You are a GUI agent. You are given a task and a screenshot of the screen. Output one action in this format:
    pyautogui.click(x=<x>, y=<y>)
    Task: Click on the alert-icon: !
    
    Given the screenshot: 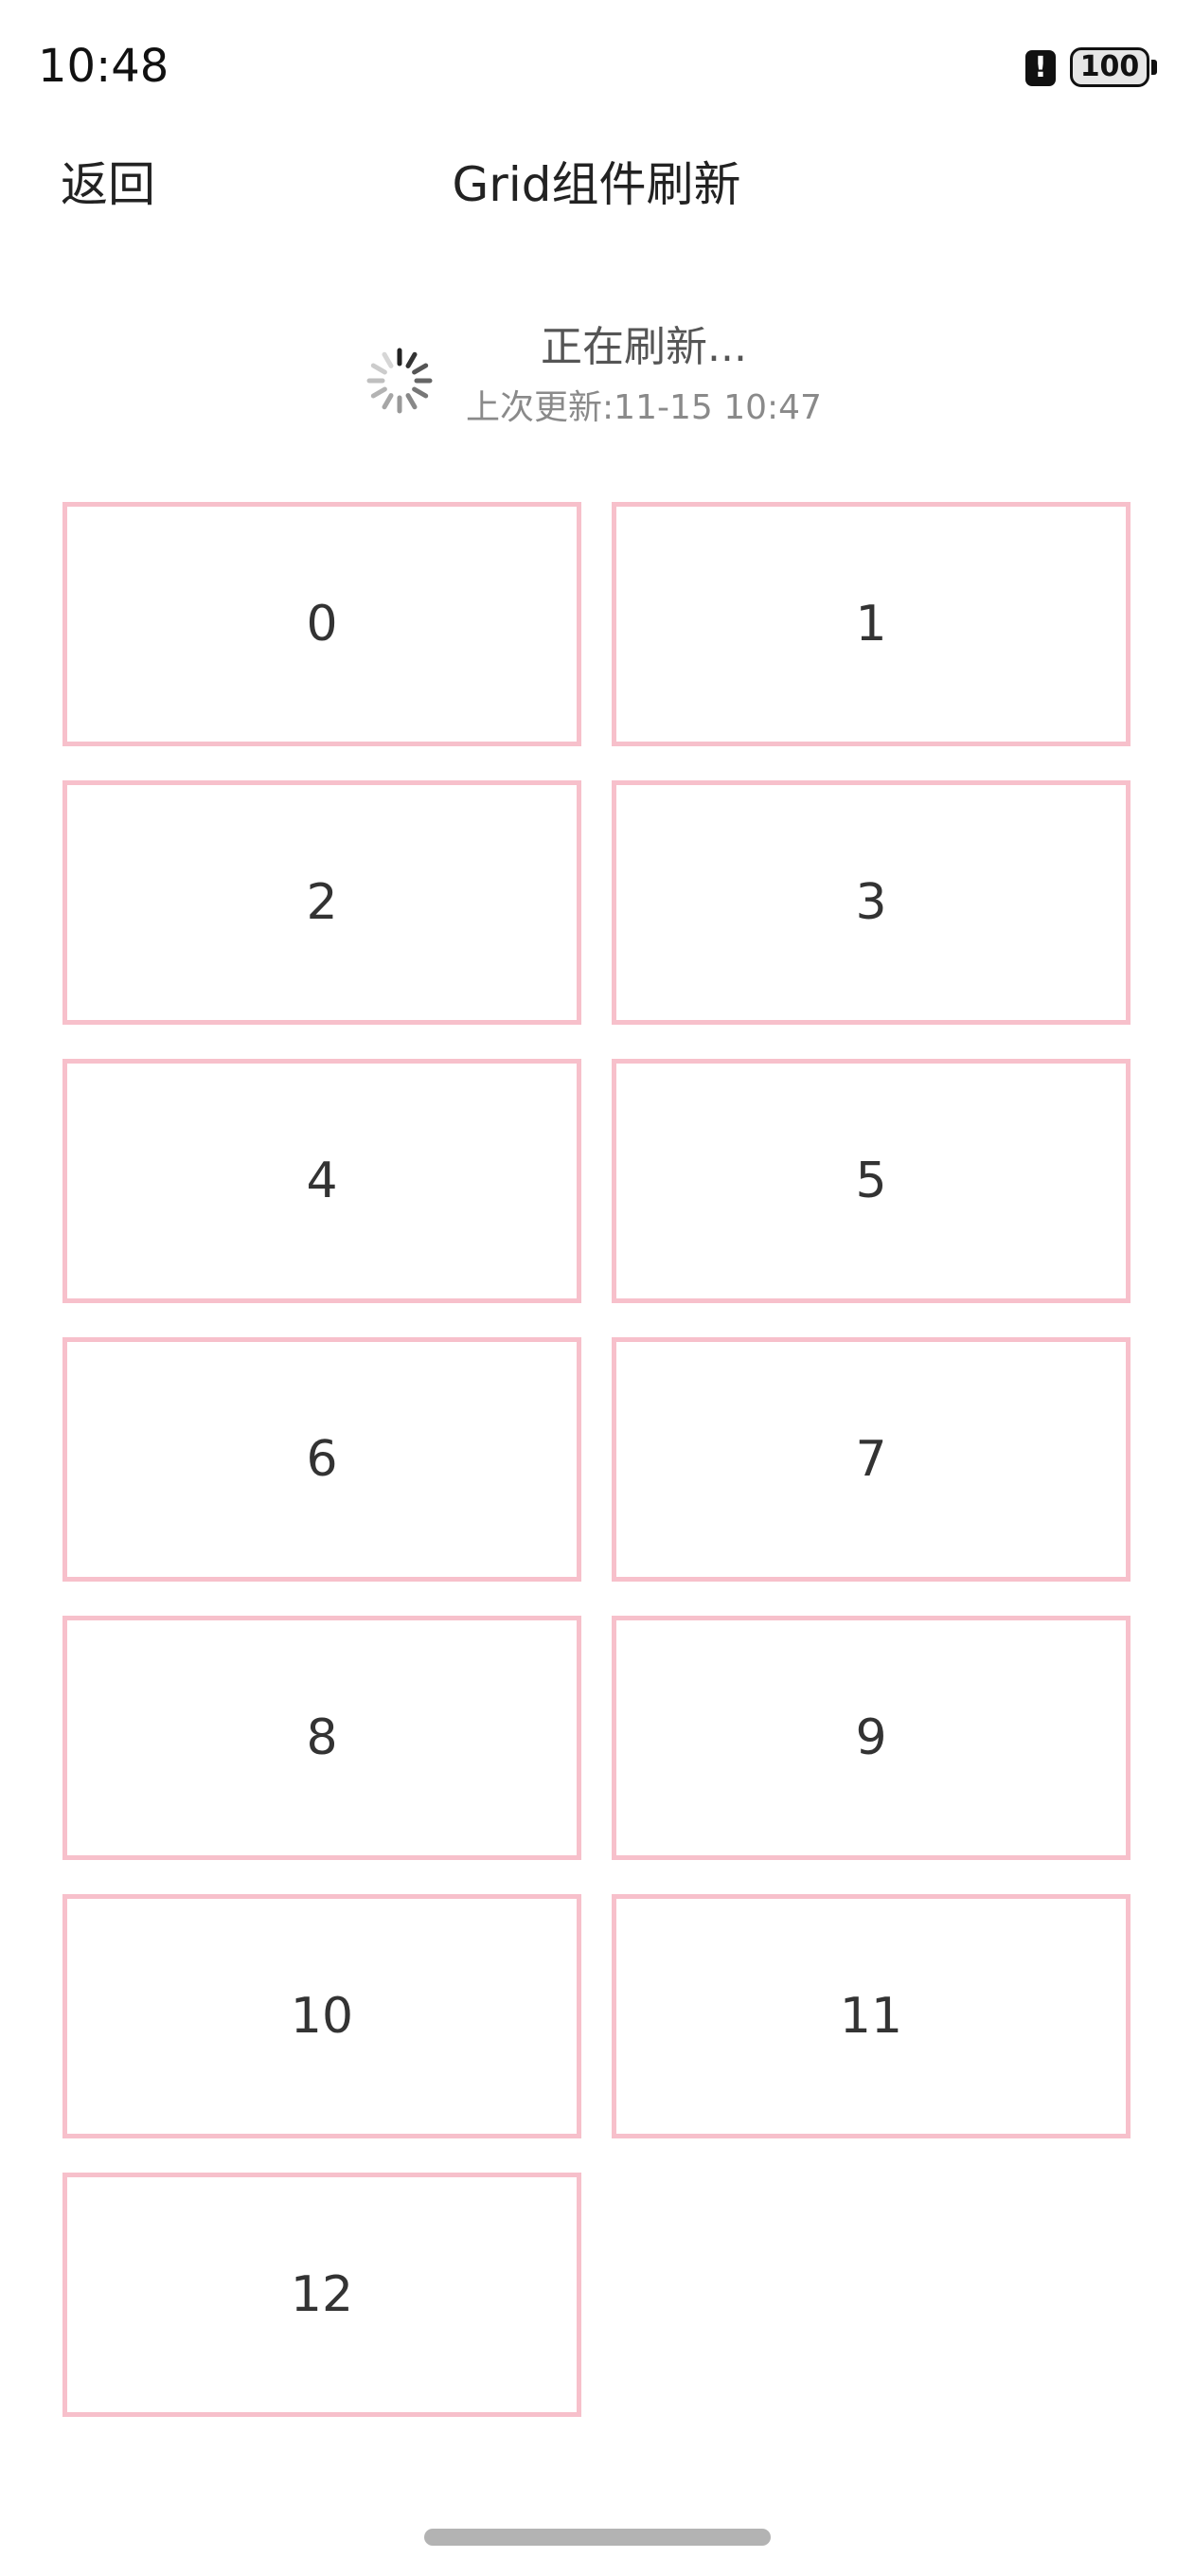 What is the action you would take?
    pyautogui.click(x=1040, y=68)
    